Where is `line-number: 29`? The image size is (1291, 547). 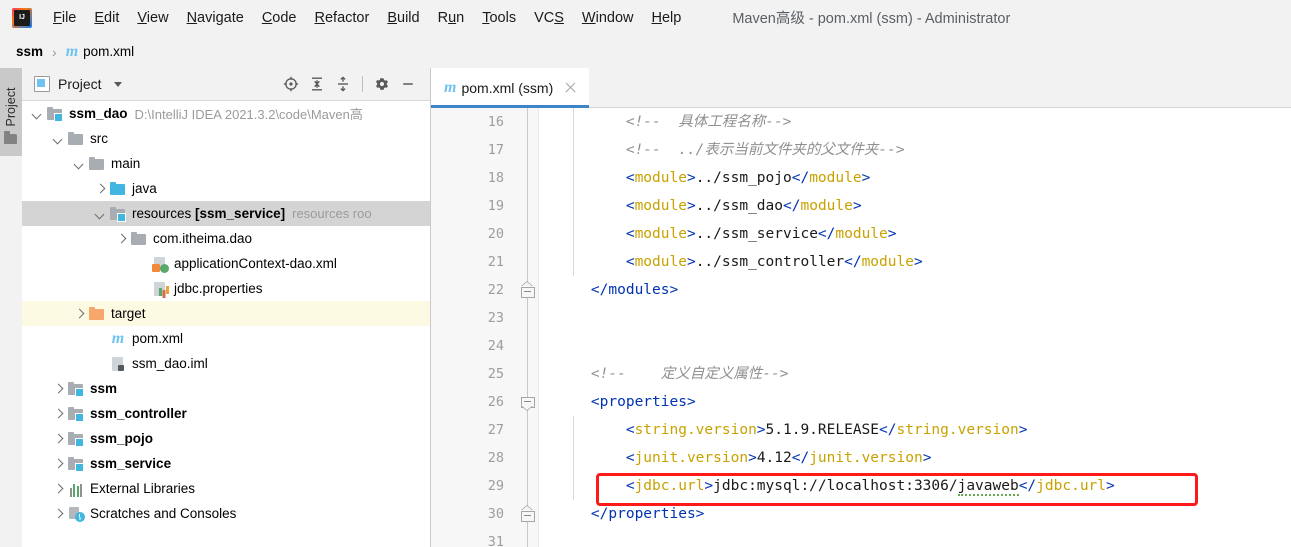
line-number: 29 is located at coordinates (495, 486).